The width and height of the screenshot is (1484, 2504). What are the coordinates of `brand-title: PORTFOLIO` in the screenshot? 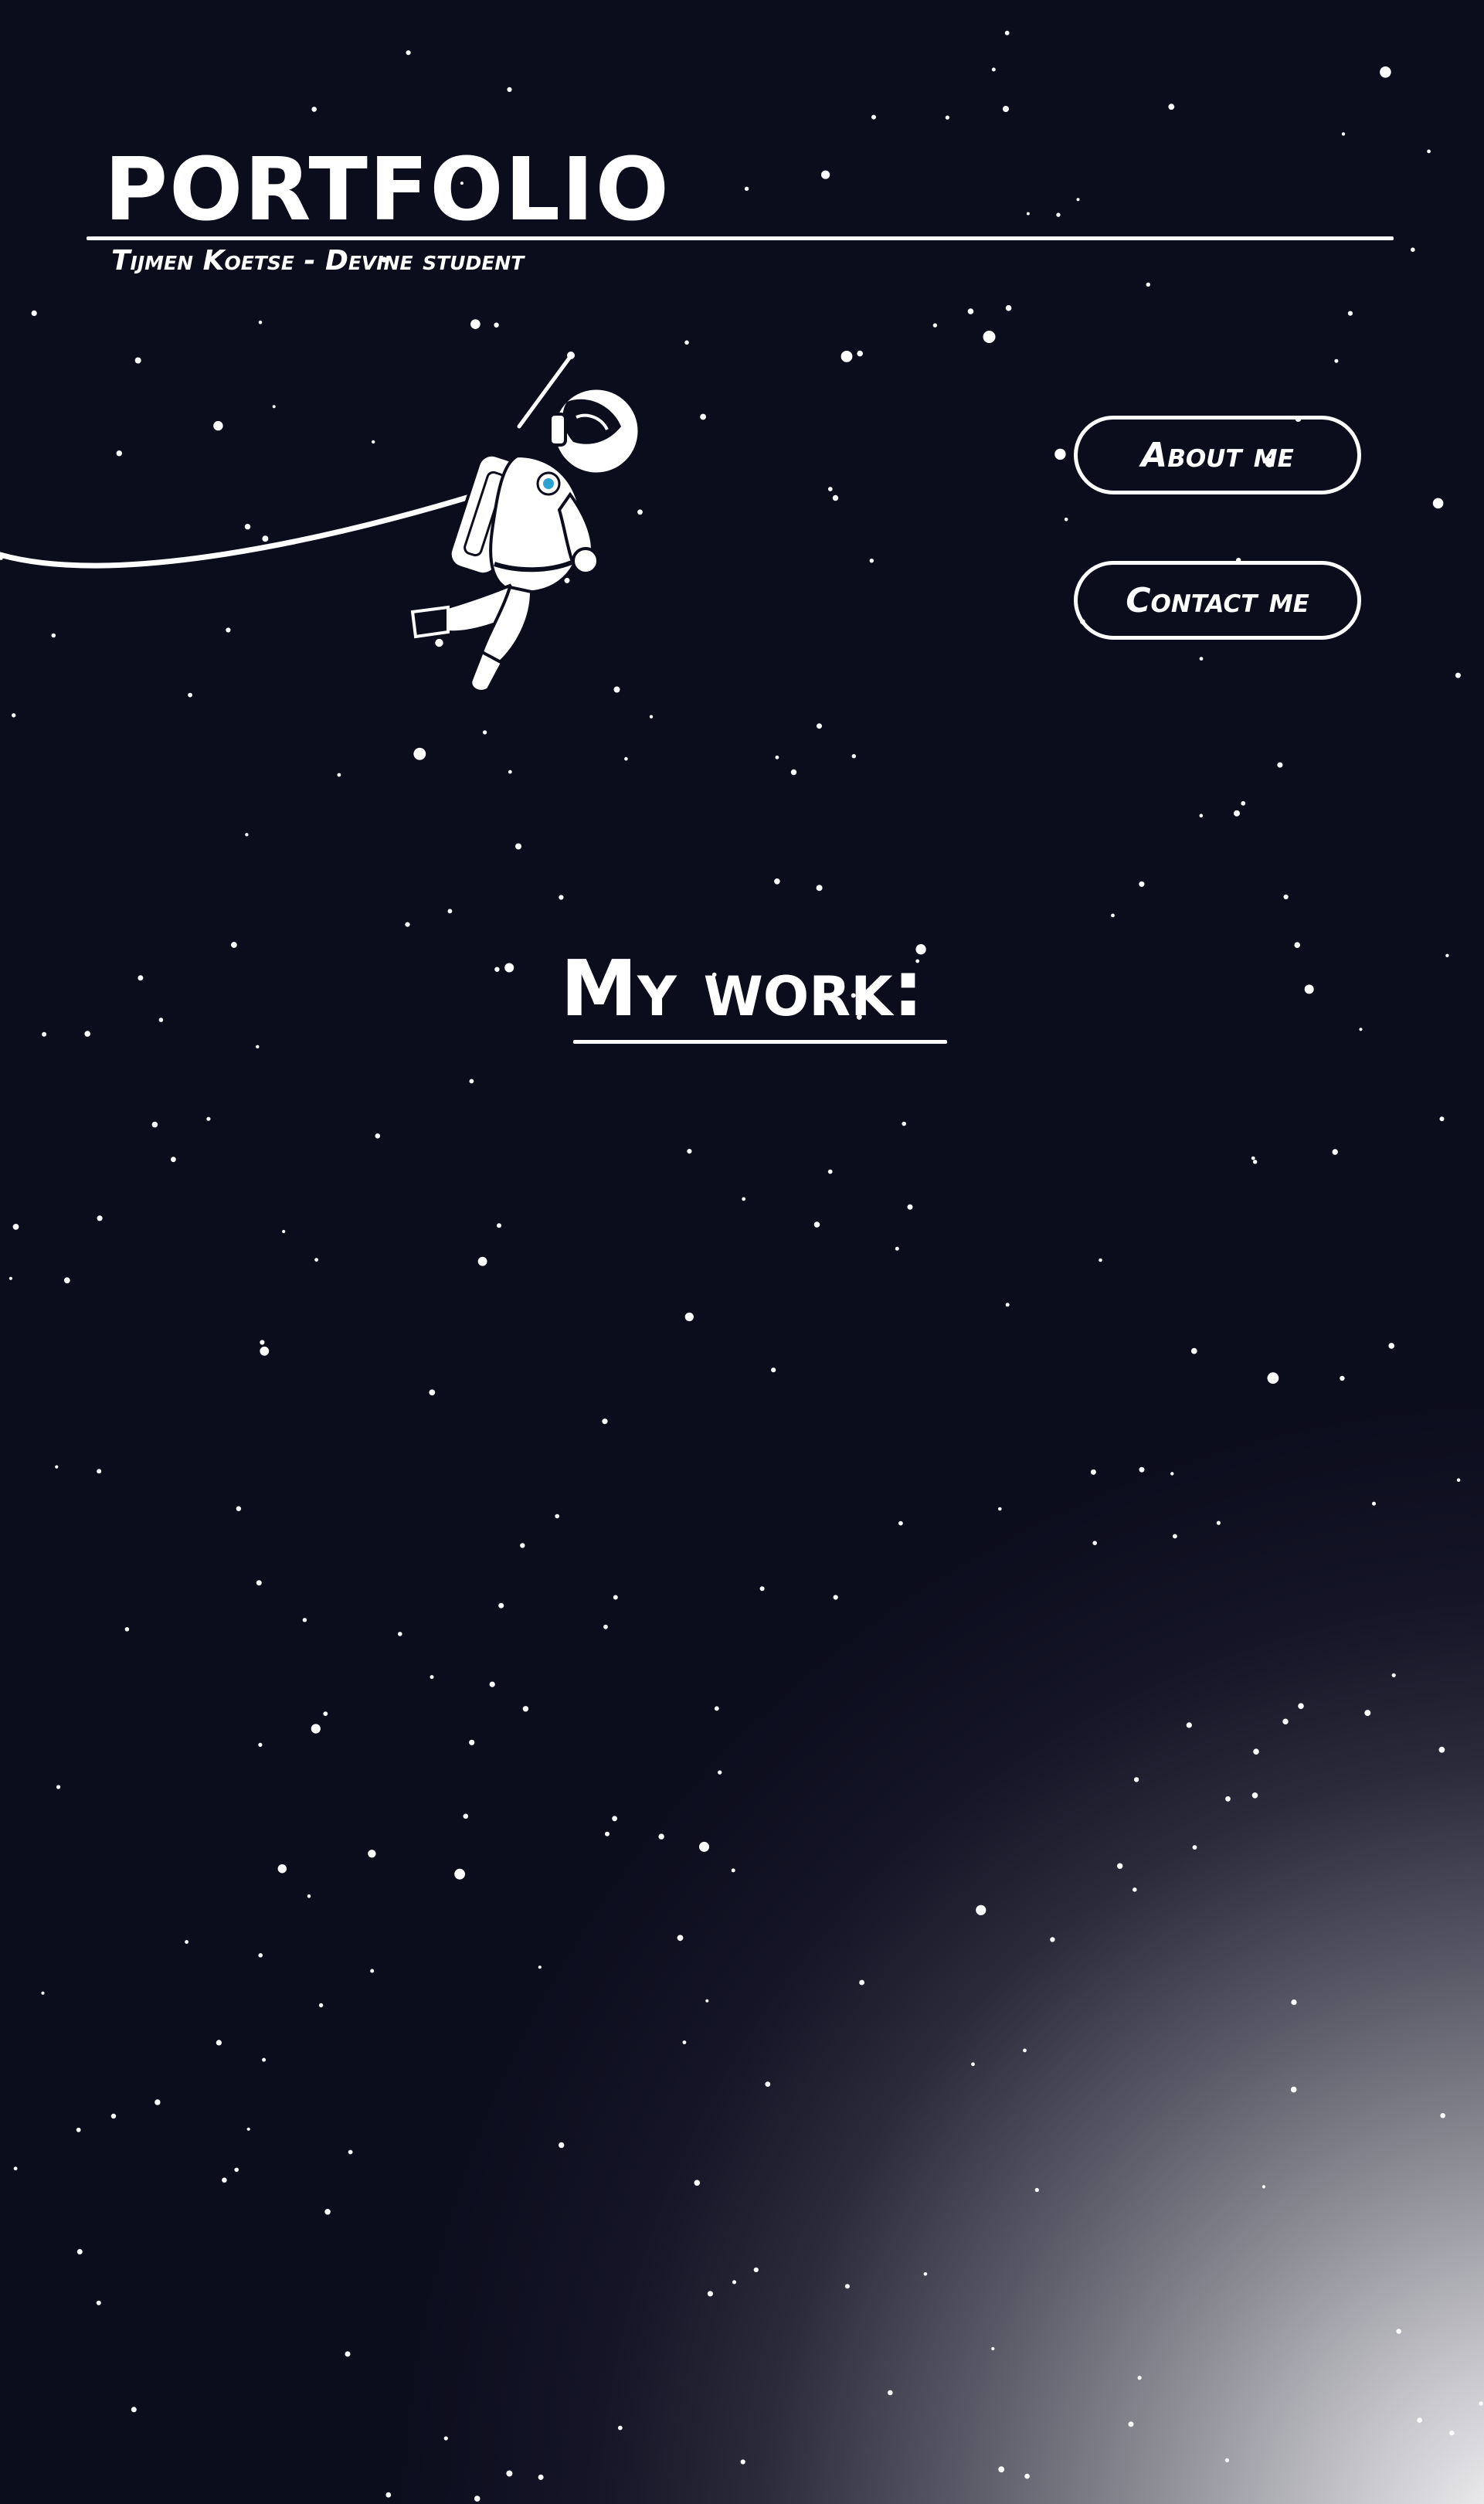 It's located at (387, 190).